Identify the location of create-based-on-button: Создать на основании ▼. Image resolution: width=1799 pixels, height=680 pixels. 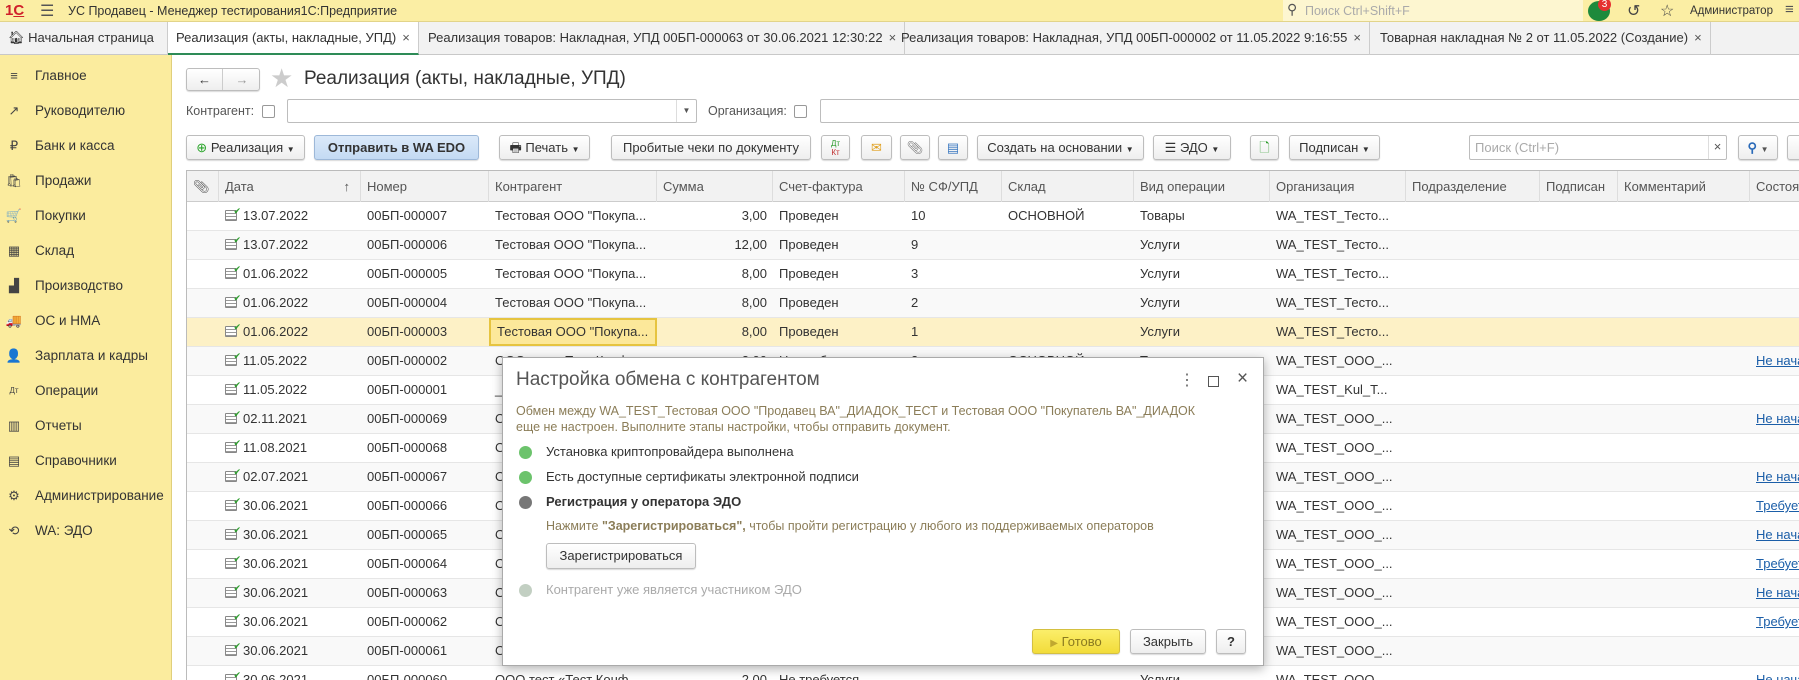
(1060, 147).